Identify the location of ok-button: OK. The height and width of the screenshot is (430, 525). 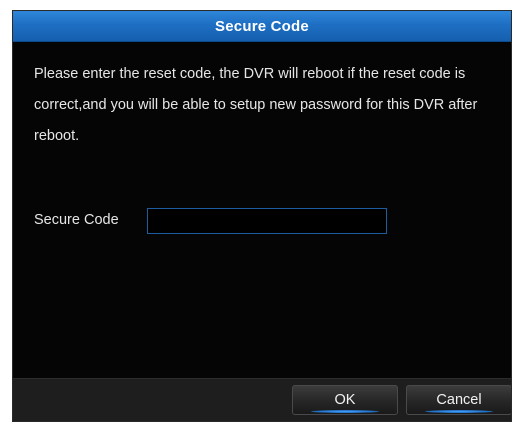
(345, 400).